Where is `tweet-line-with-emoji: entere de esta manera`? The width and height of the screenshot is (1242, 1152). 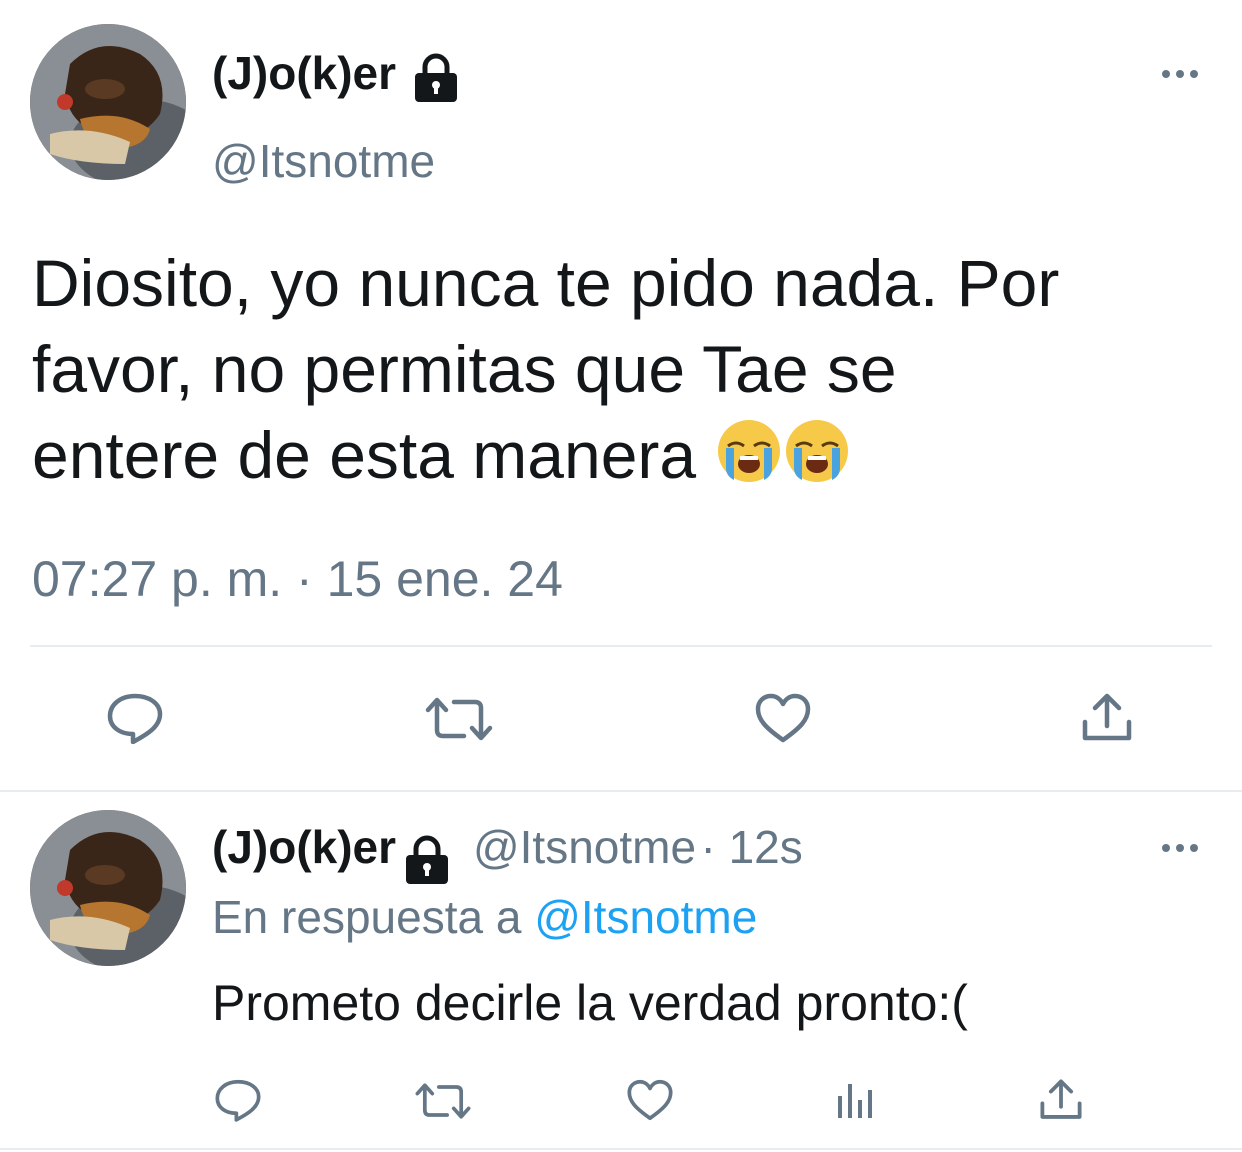
tweet-line-with-emoji: entere de esta manera is located at coordinates (545, 458).